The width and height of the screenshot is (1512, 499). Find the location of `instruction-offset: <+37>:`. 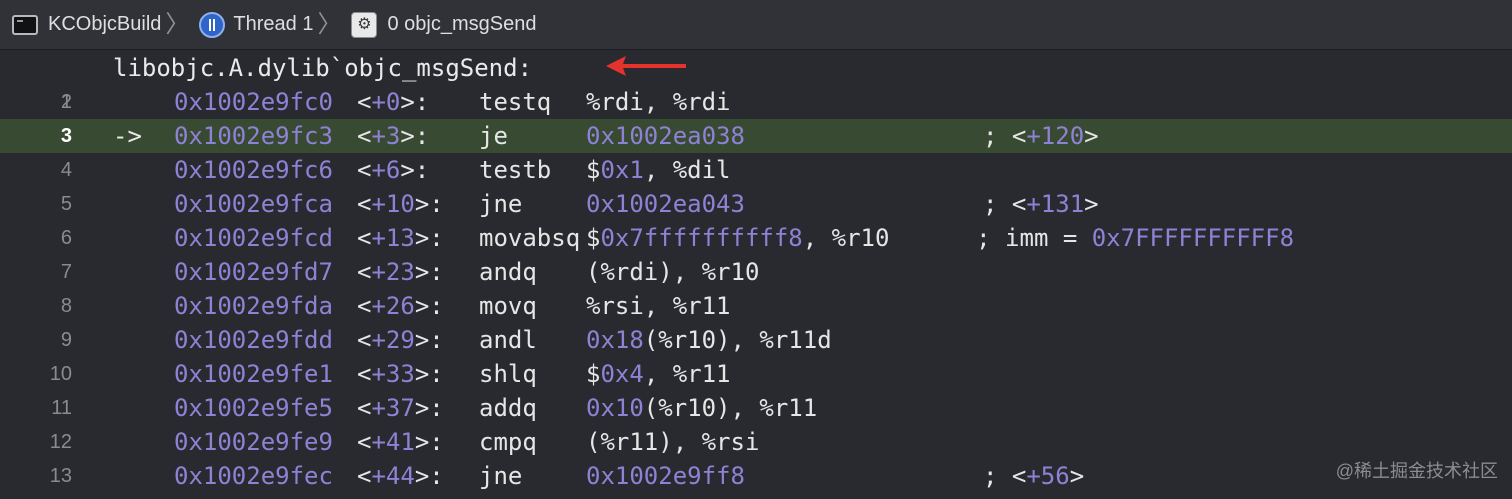

instruction-offset: <+37>: is located at coordinates (400, 408).